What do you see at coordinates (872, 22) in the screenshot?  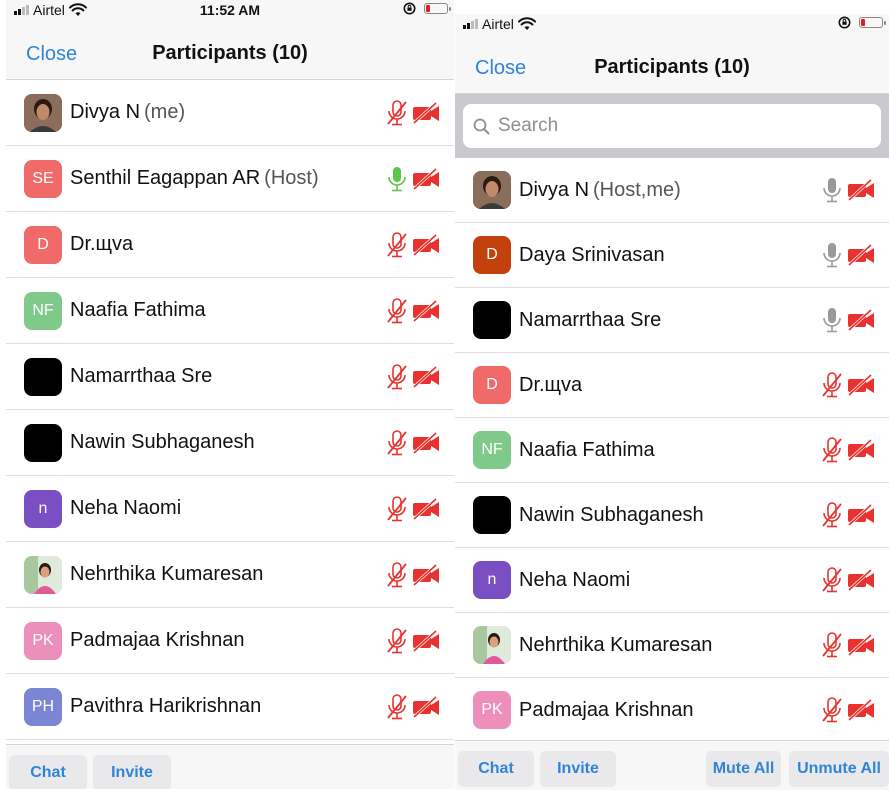 I see `battery-icon` at bounding box center [872, 22].